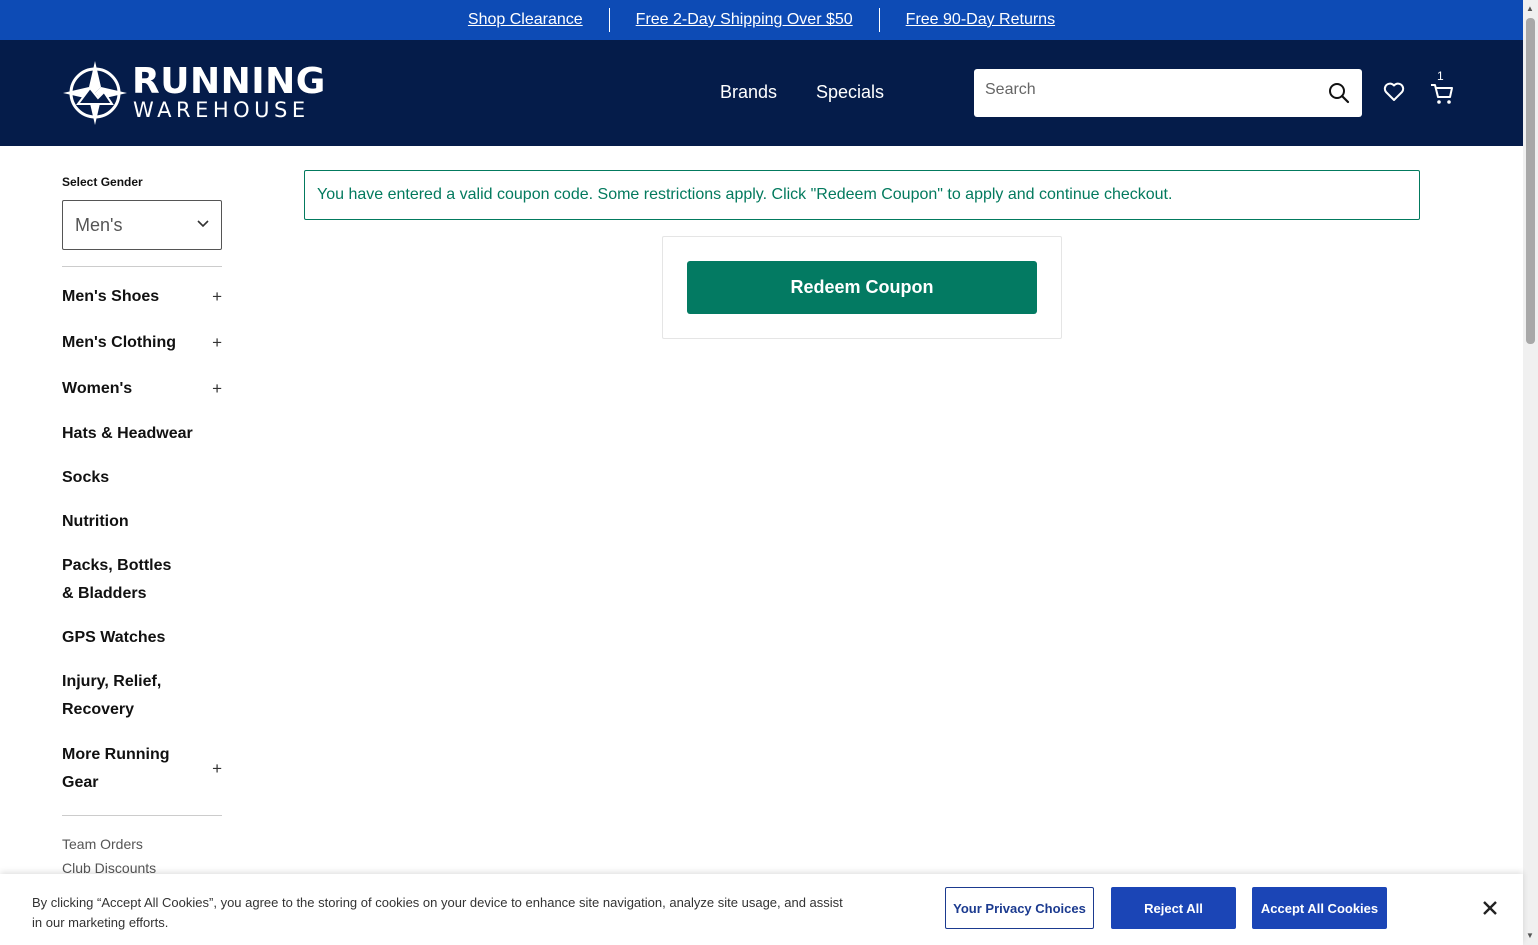  Describe the element at coordinates (1530, 935) in the screenshot. I see `scroll-down-arrow-icon: ▼` at that location.